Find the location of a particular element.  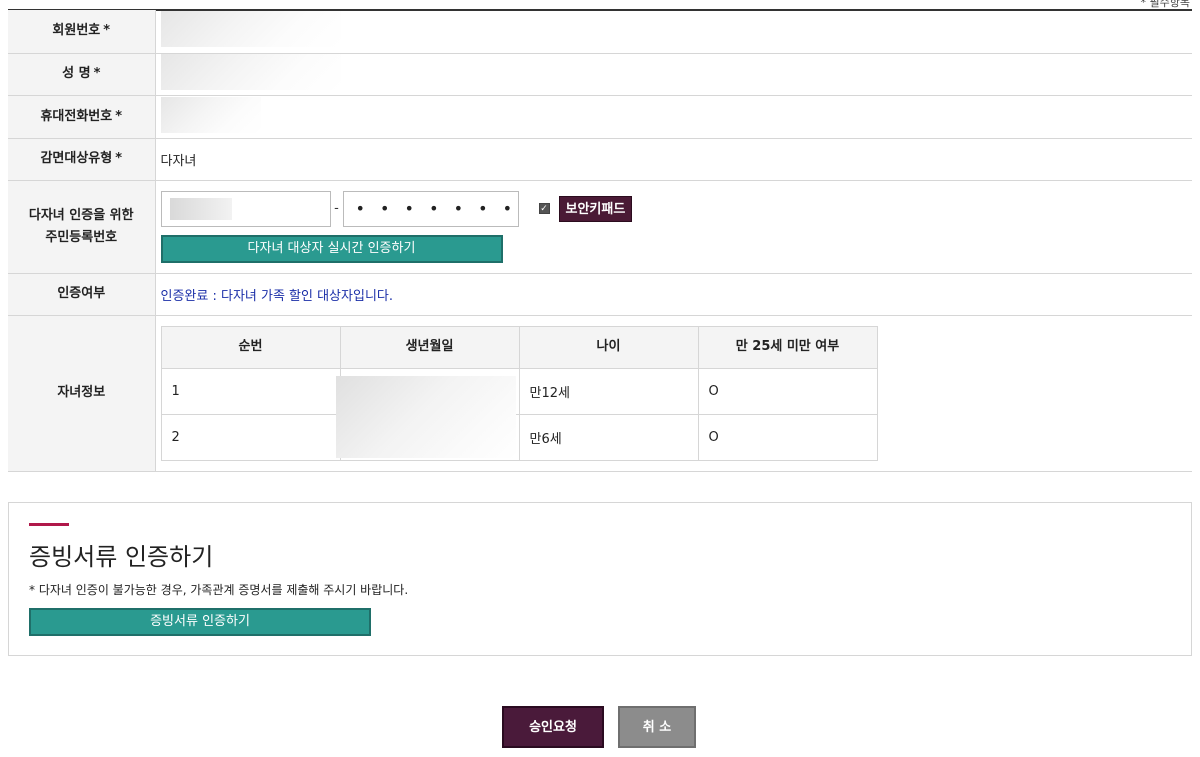

child-age: 만6세 is located at coordinates (608, 437).